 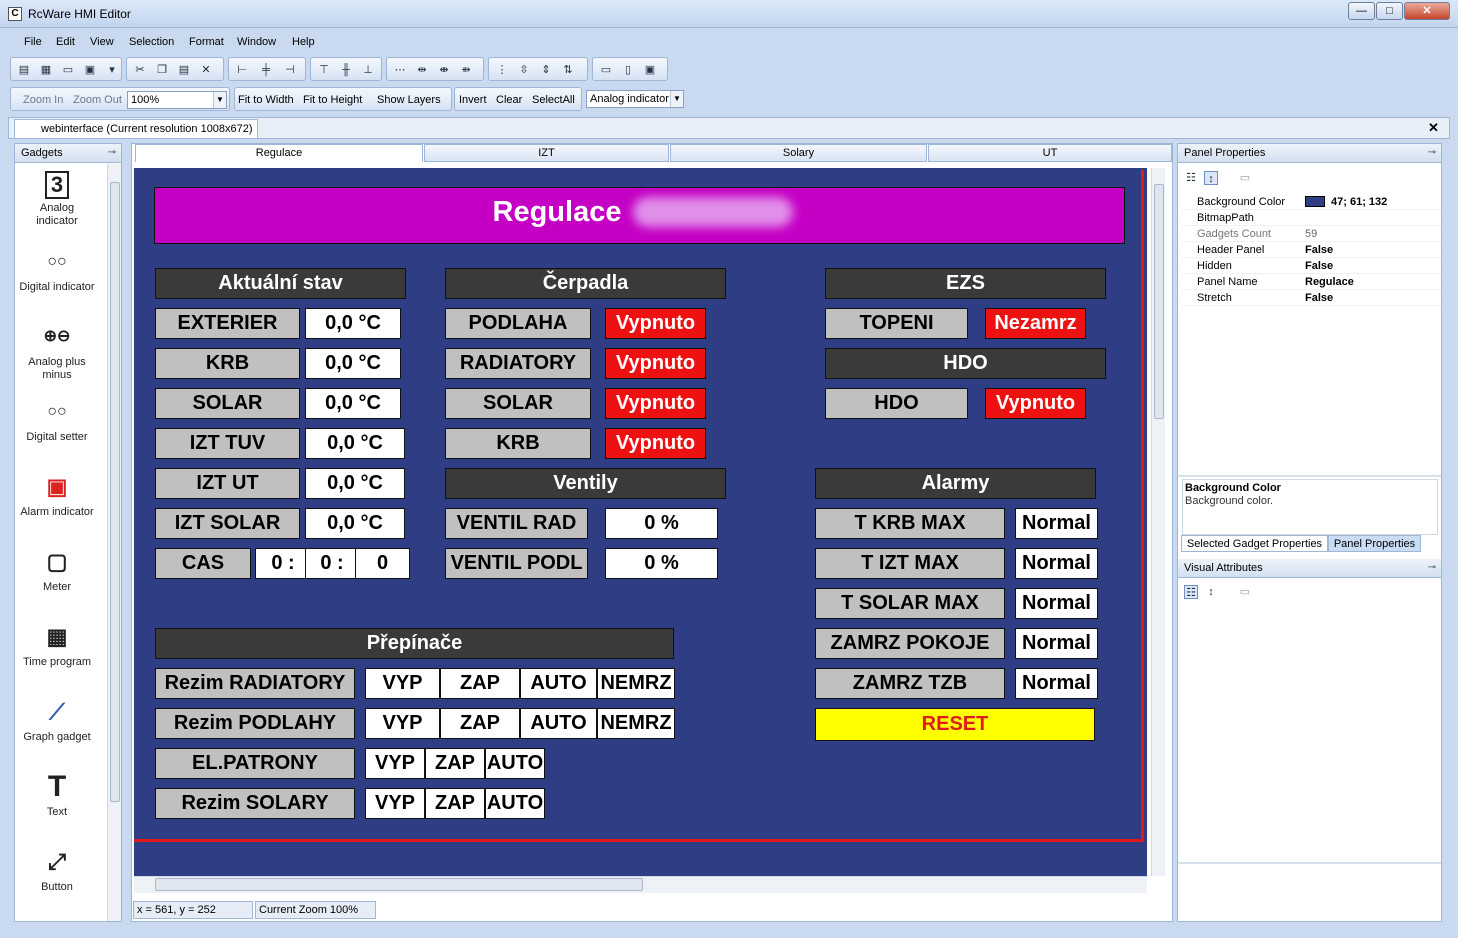 What do you see at coordinates (606, 70) in the screenshot?
I see `same-width-icon: ▭` at bounding box center [606, 70].